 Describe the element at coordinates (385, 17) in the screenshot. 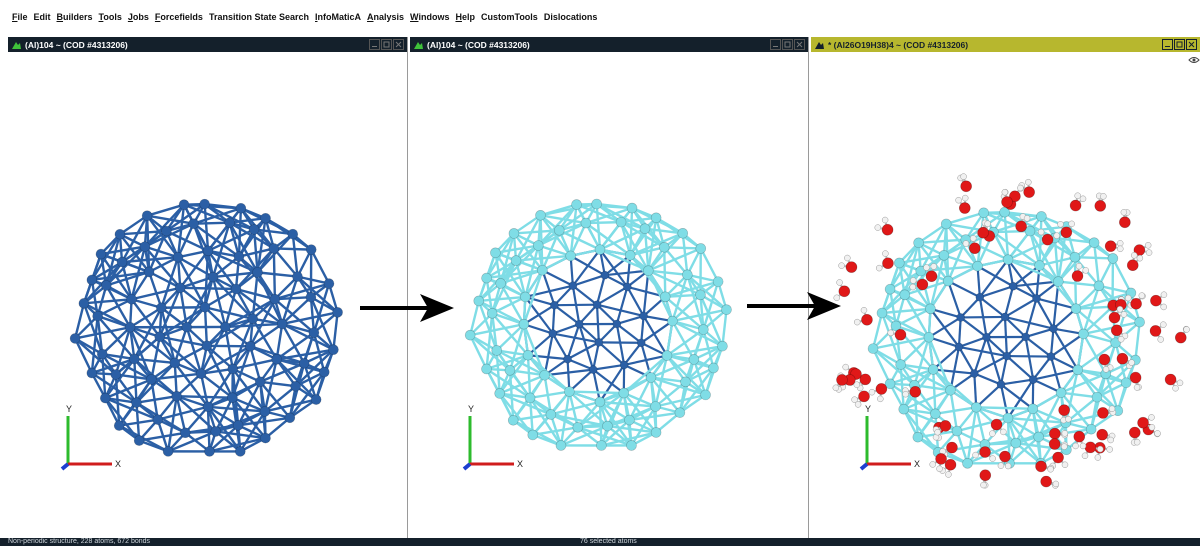

I see `menu-analysis: Analysis` at that location.